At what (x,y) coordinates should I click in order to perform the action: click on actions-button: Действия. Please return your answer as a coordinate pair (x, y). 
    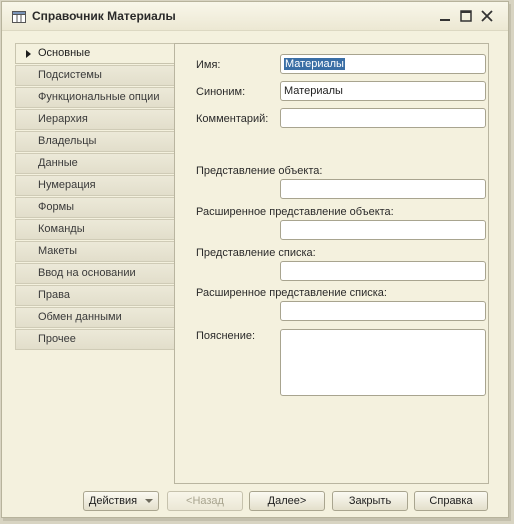
    Looking at the image, I should click on (121, 501).